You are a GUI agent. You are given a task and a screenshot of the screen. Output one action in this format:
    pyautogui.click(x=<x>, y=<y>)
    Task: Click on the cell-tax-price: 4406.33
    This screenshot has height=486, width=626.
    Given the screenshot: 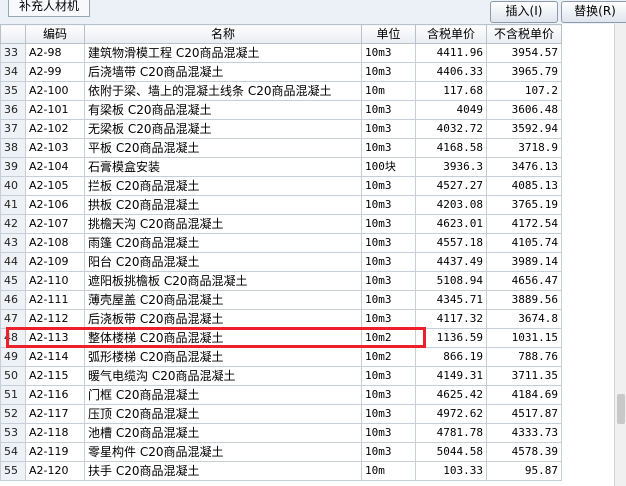 What is the action you would take?
    pyautogui.click(x=451, y=72)
    